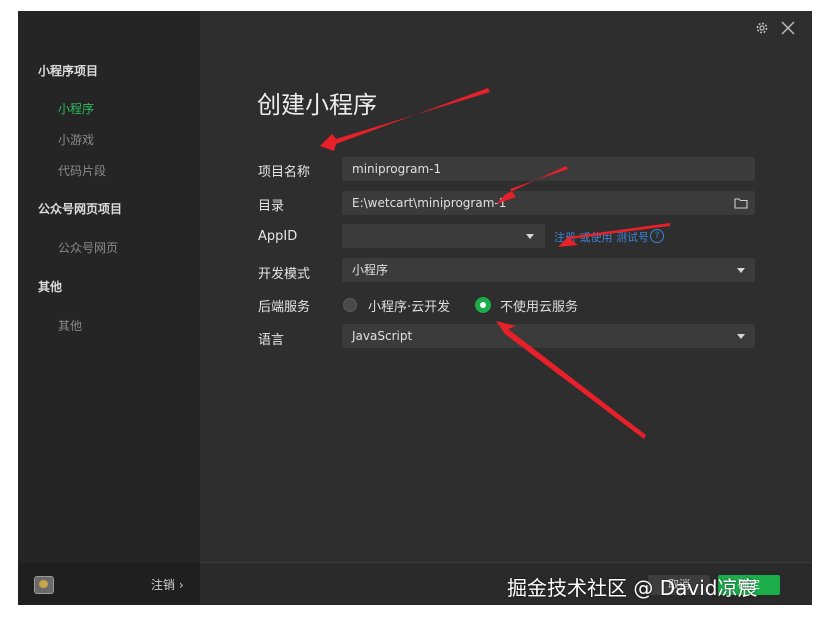 The width and height of the screenshot is (831, 618). I want to click on radio-no-cloud-label: 不使用云服务, so click(539, 305).